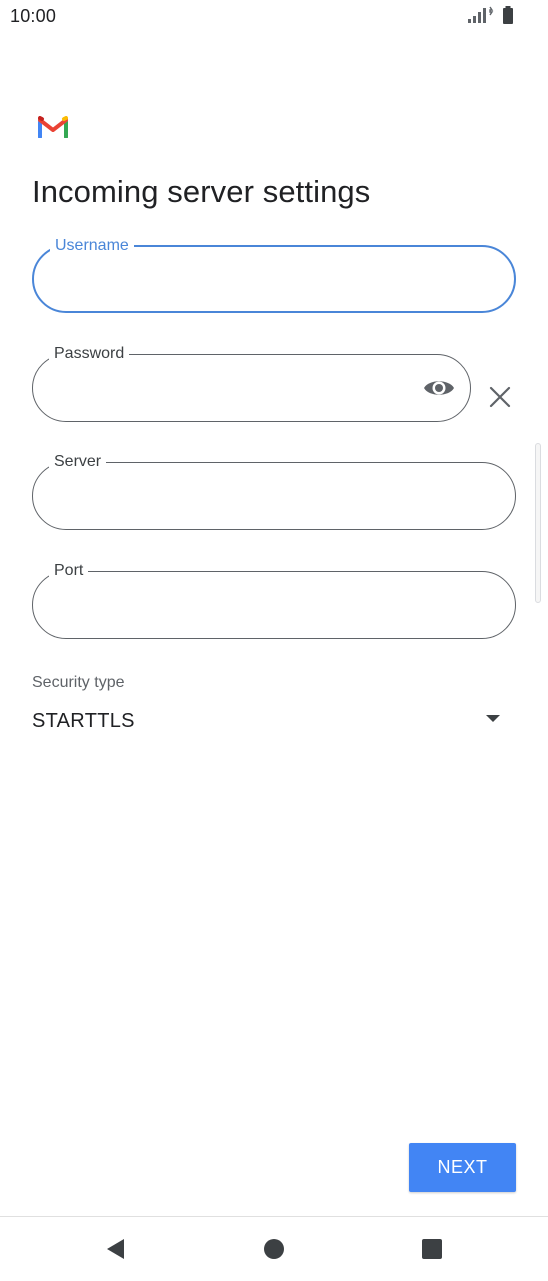 This screenshot has height=1281, width=548. I want to click on port-label: Port, so click(69, 571).